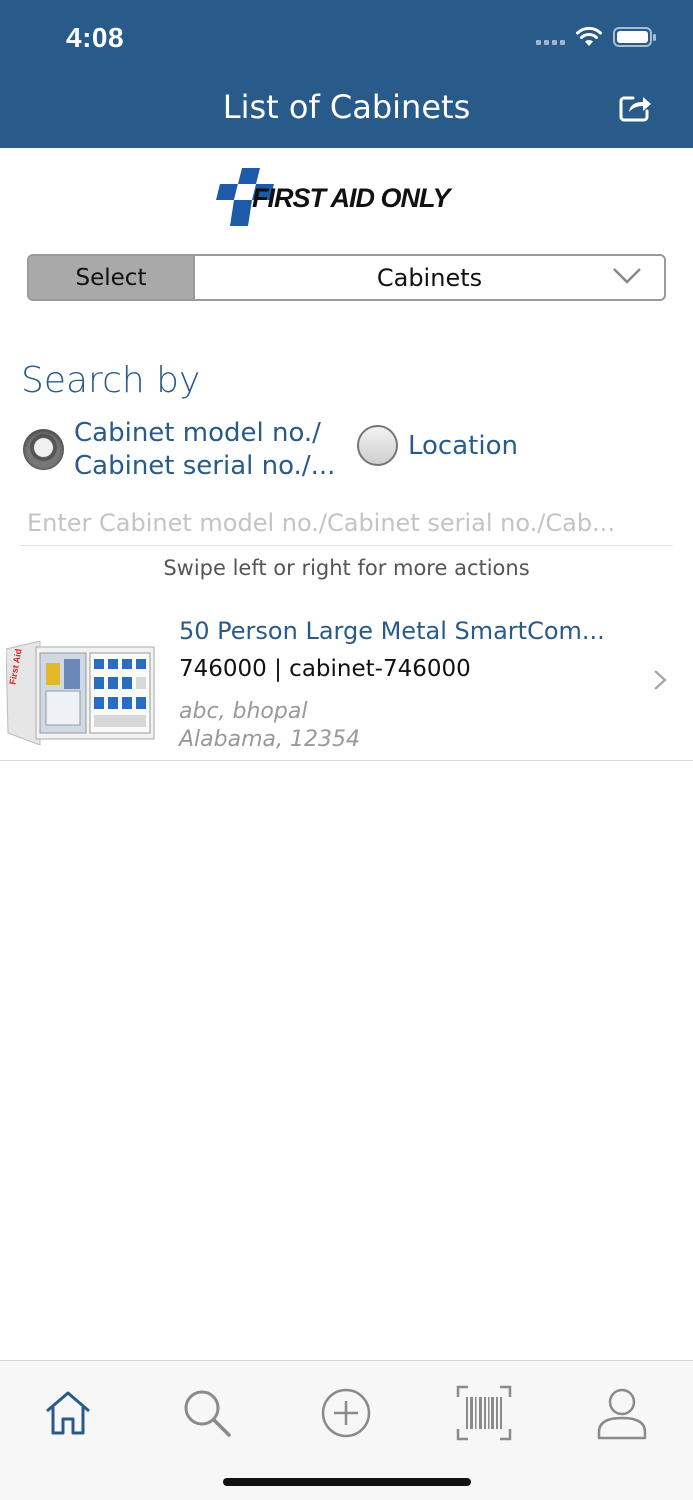  Describe the element at coordinates (377, 445) in the screenshot. I see `radio-location` at that location.